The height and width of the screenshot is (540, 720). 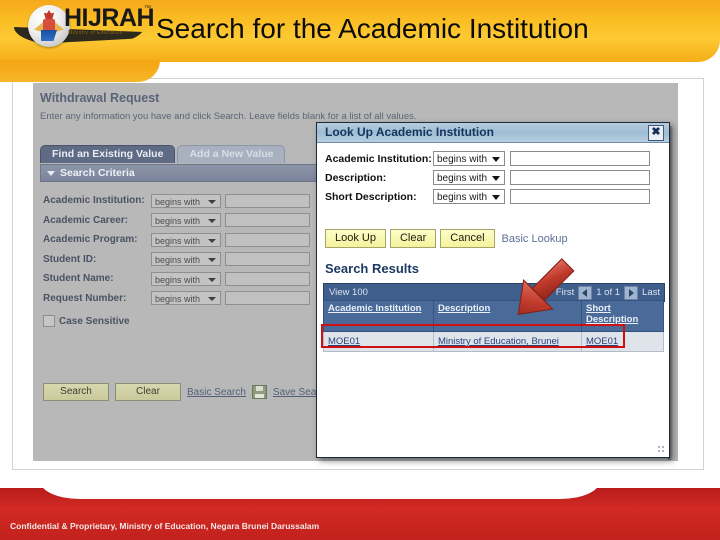 What do you see at coordinates (49, 321) in the screenshot?
I see `case-sensitive-checkbox` at bounding box center [49, 321].